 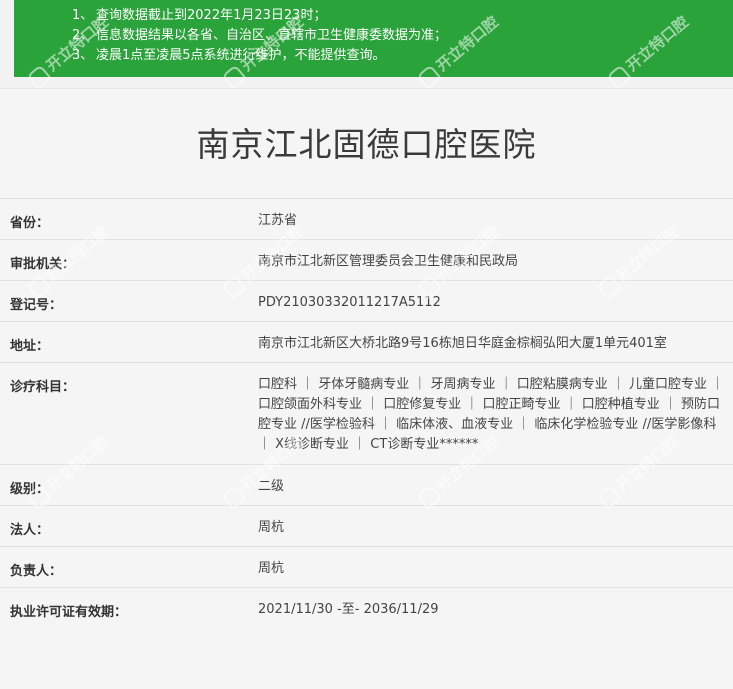 What do you see at coordinates (462, 343) in the screenshot?
I see `field-value: 南京市江北新区大桥北路9号16栋旭日华庭金棕榈弘阳大厦1单元401室` at bounding box center [462, 343].